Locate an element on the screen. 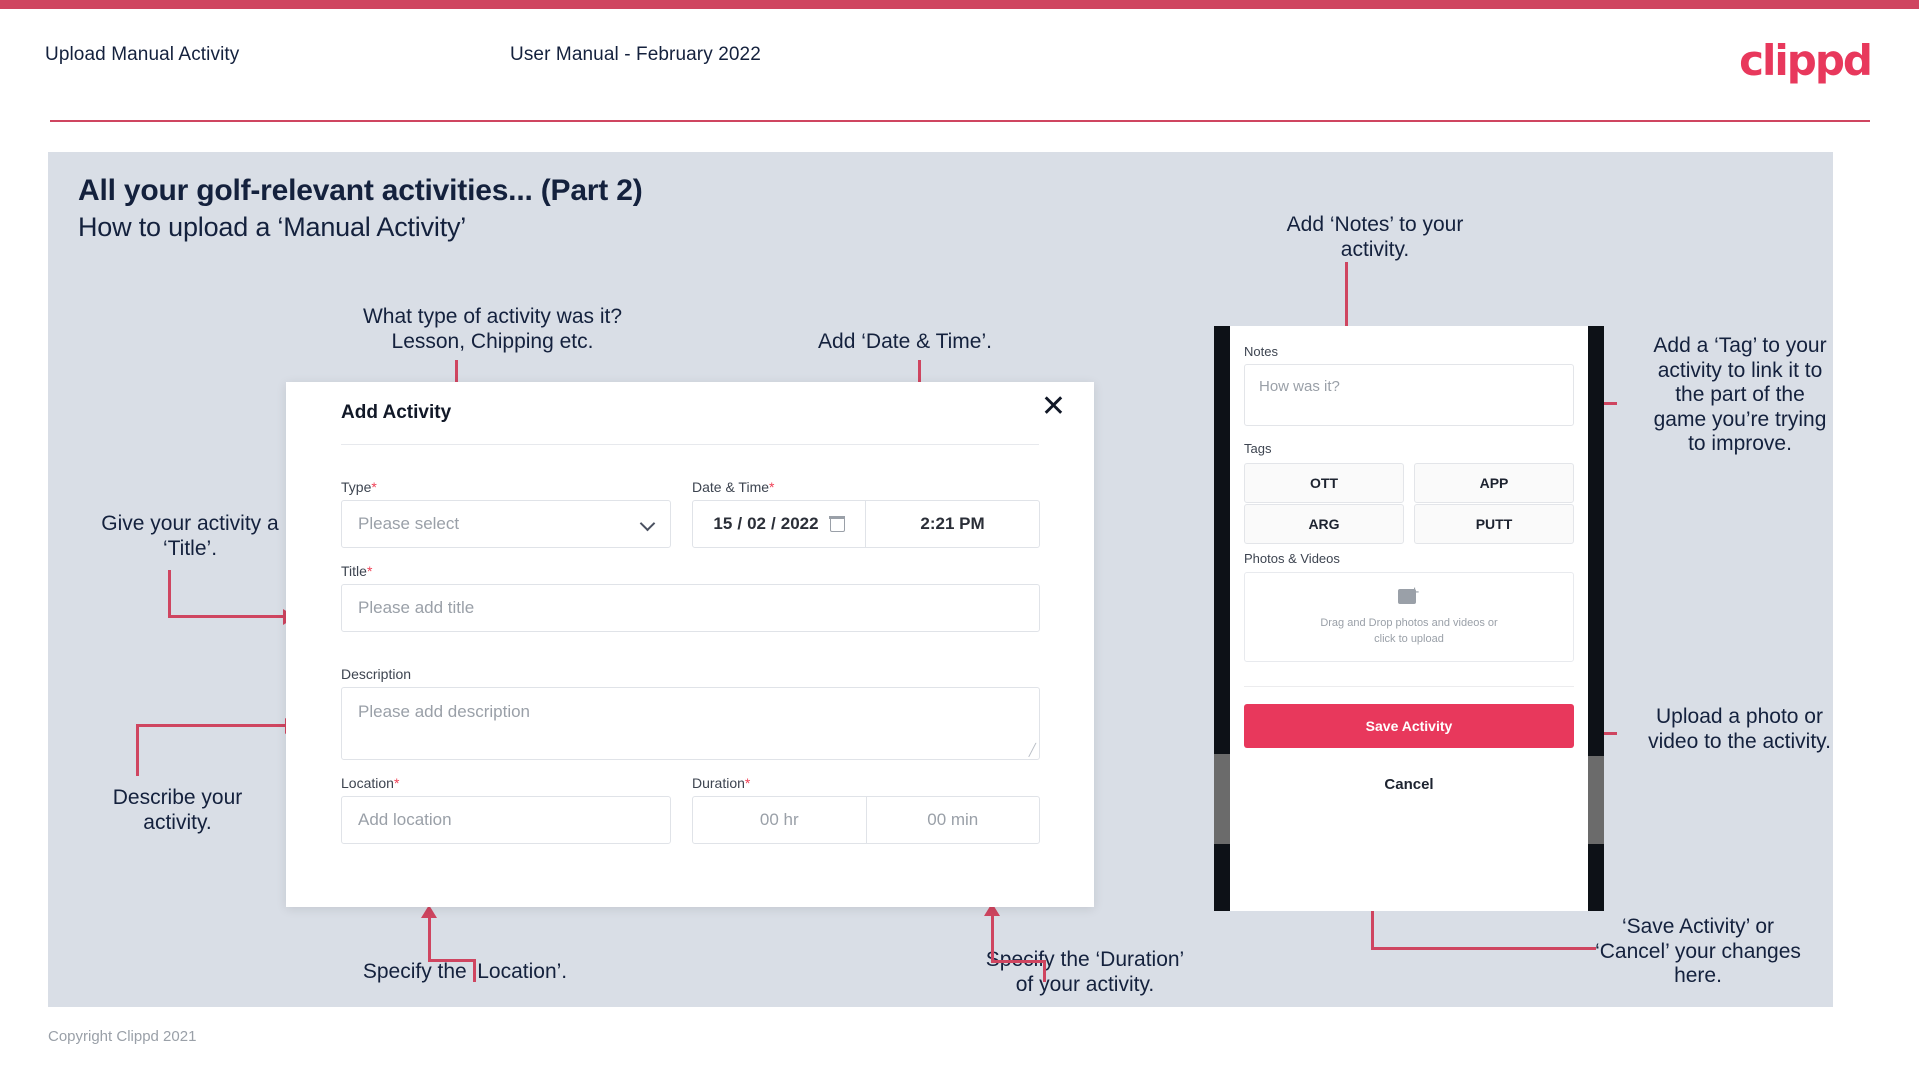 Image resolution: width=1919 pixels, height=1079 pixels. connector-title-h is located at coordinates (227, 616).